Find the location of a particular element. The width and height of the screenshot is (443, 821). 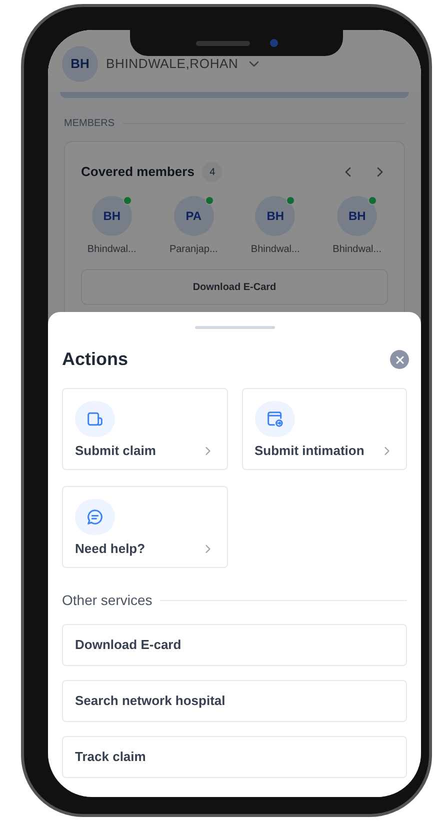

member-avatar: PA is located at coordinates (194, 216).